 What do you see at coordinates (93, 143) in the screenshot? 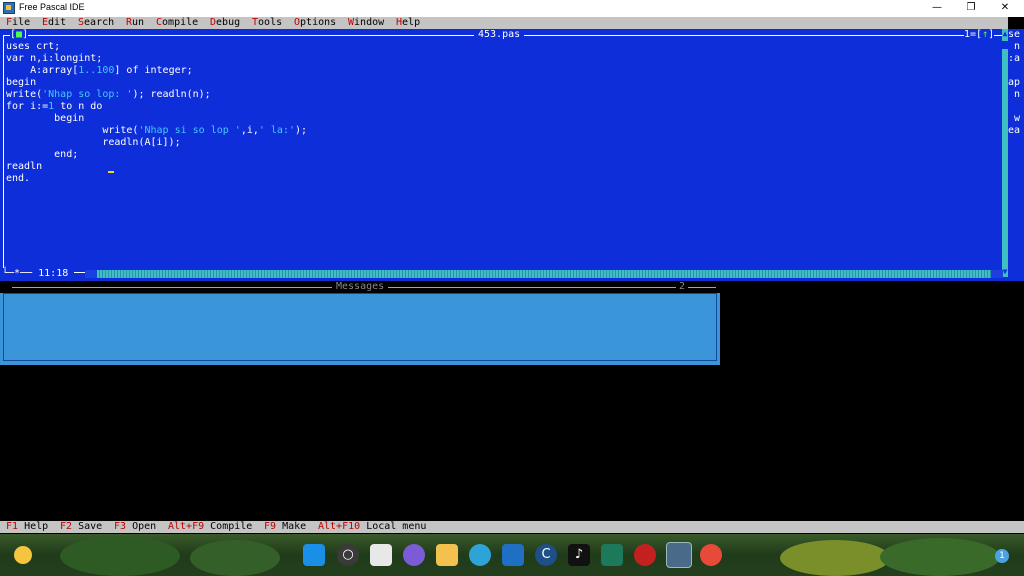
I see `code-line: readln(A[i]);` at bounding box center [93, 143].